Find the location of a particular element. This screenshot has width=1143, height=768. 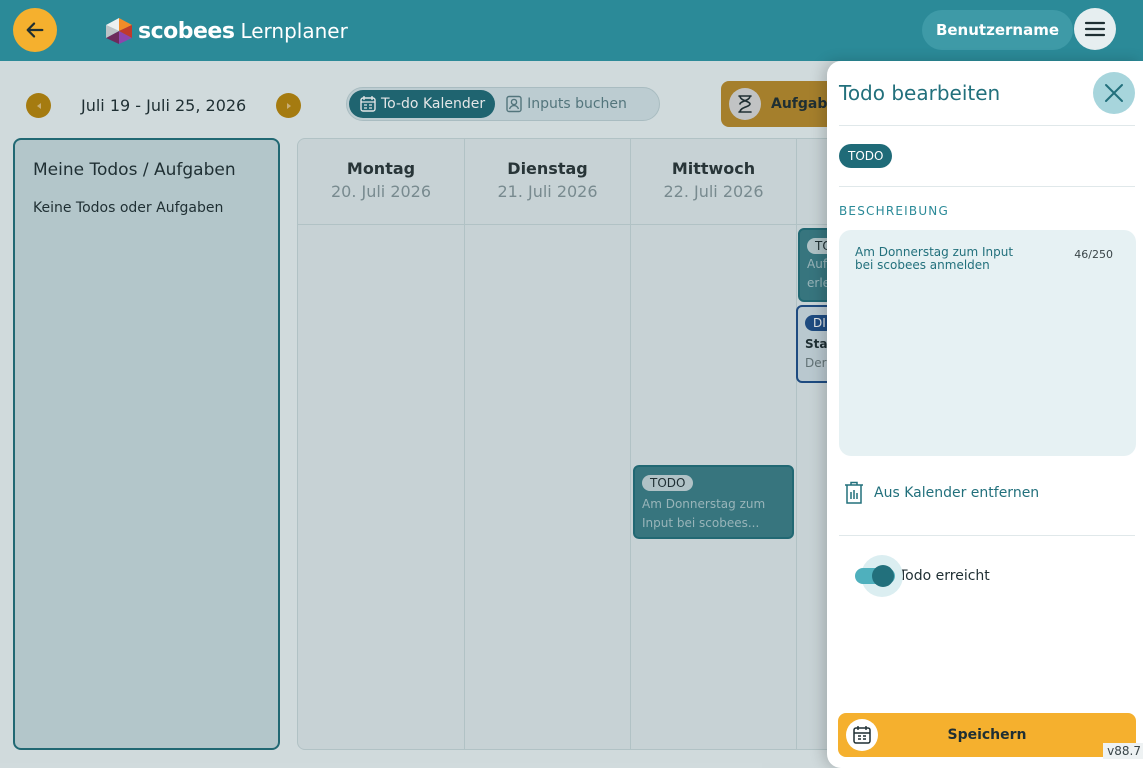

drawer-title: Todo bearbeiten is located at coordinates (920, 93).